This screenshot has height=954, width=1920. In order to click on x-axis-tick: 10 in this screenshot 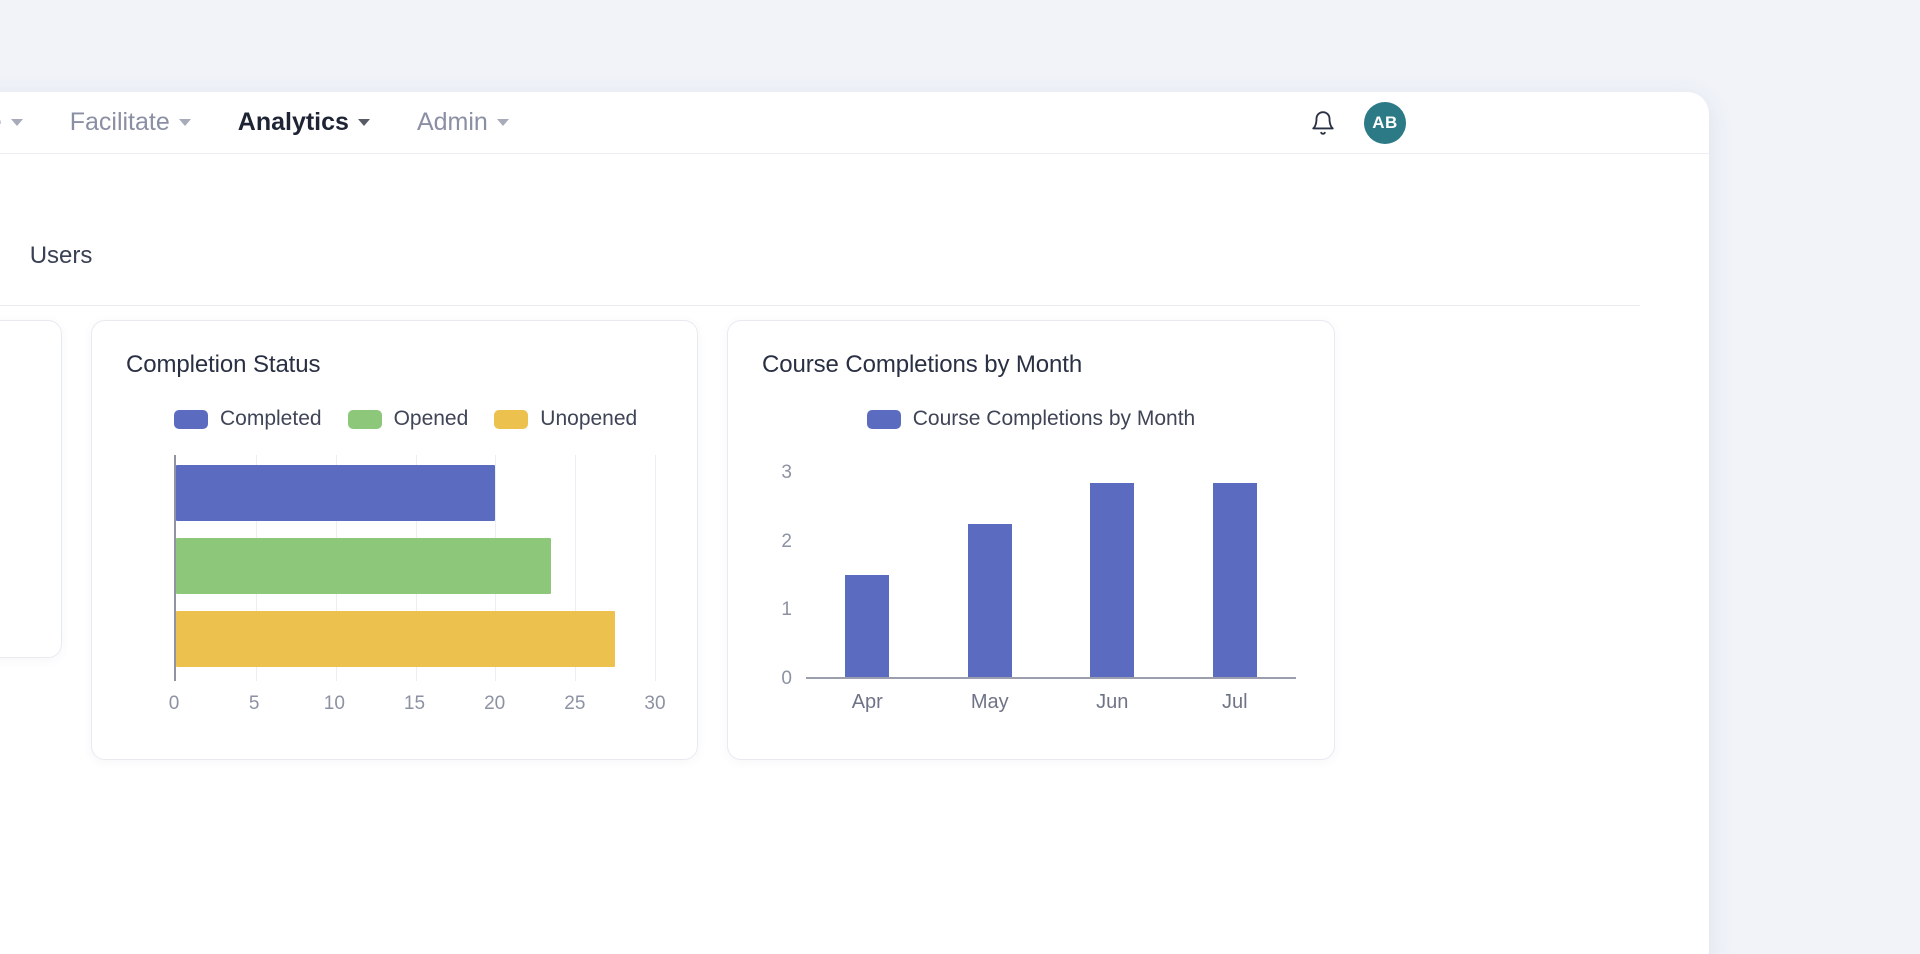, I will do `click(334, 703)`.